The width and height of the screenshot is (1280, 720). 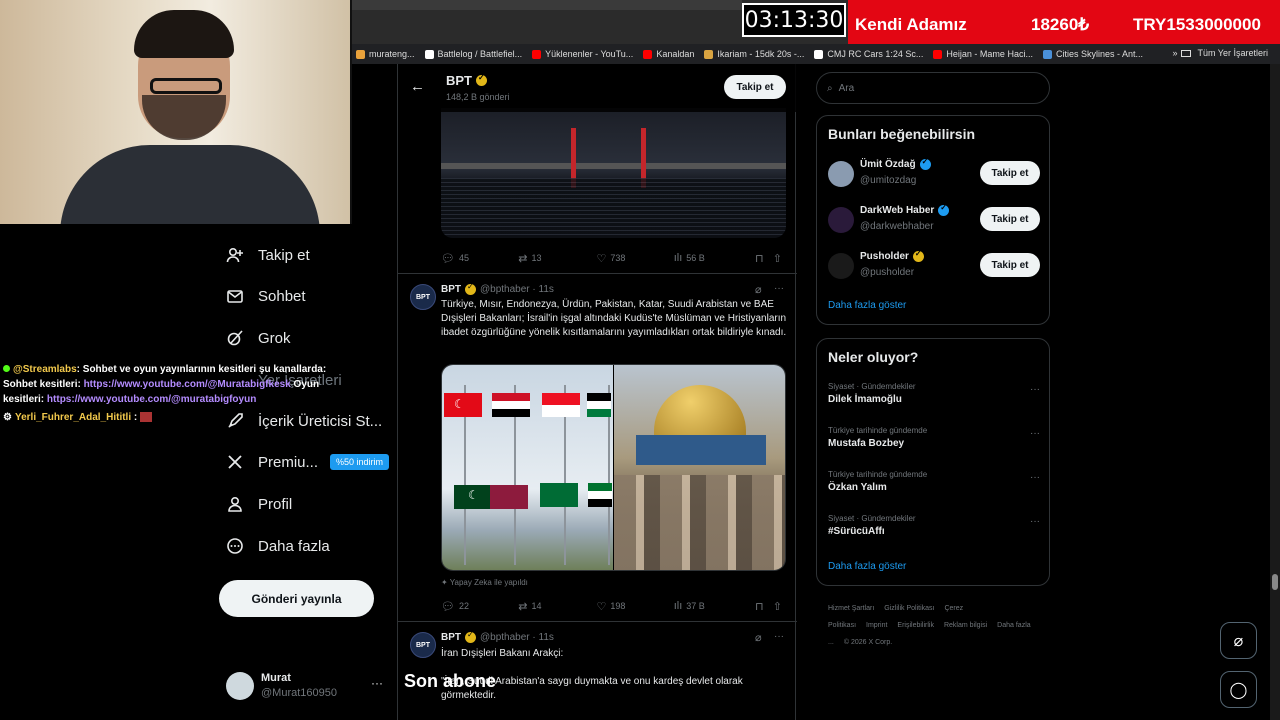 What do you see at coordinates (934, 267) in the screenshot?
I see `who-item: Pusholder @pusholder Takip et` at bounding box center [934, 267].